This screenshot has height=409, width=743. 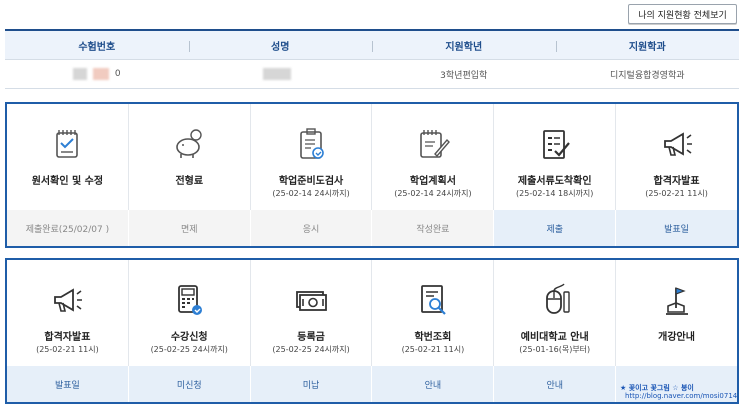 What do you see at coordinates (311, 337) in the screenshot?
I see `card-title: 등록금` at bounding box center [311, 337].